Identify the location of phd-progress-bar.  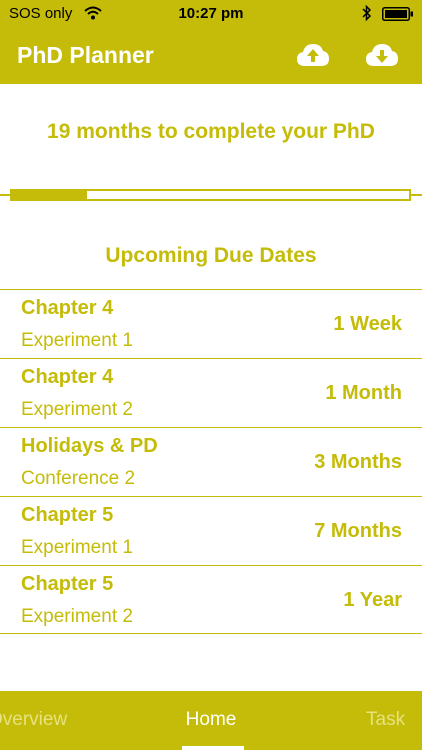
(210, 195).